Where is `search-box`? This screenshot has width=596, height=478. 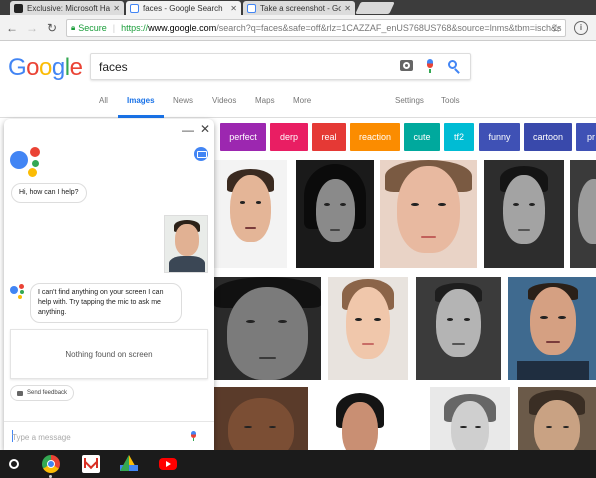
search-box is located at coordinates (280, 66).